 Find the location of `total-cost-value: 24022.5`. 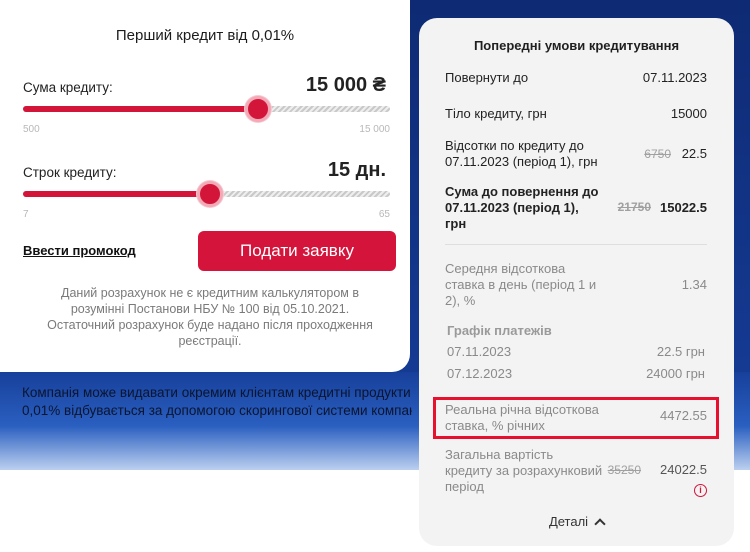

total-cost-value: 24022.5 is located at coordinates (683, 469).